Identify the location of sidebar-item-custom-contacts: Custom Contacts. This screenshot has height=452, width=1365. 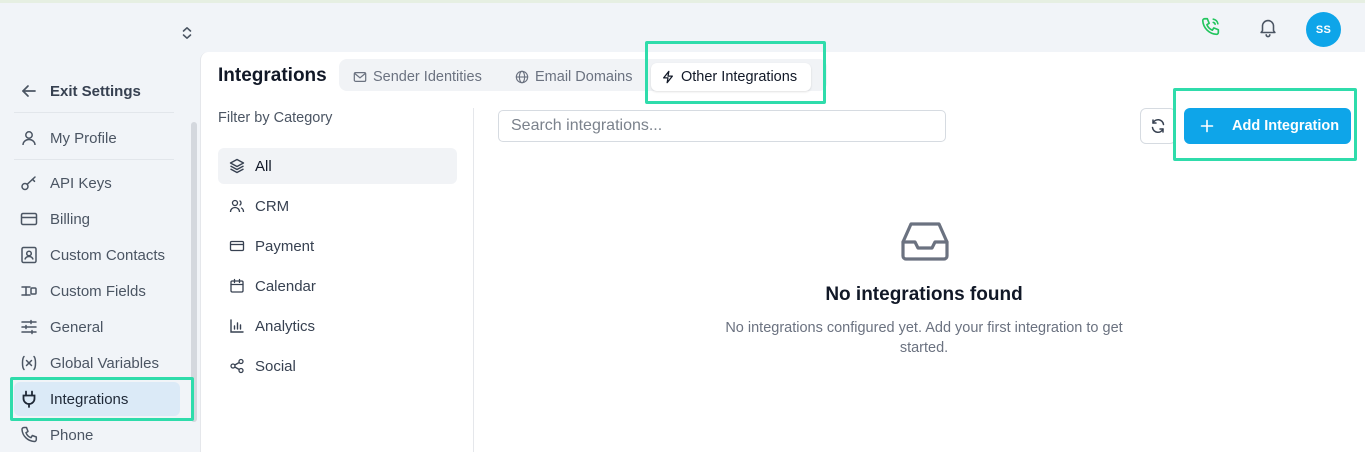
(97, 255).